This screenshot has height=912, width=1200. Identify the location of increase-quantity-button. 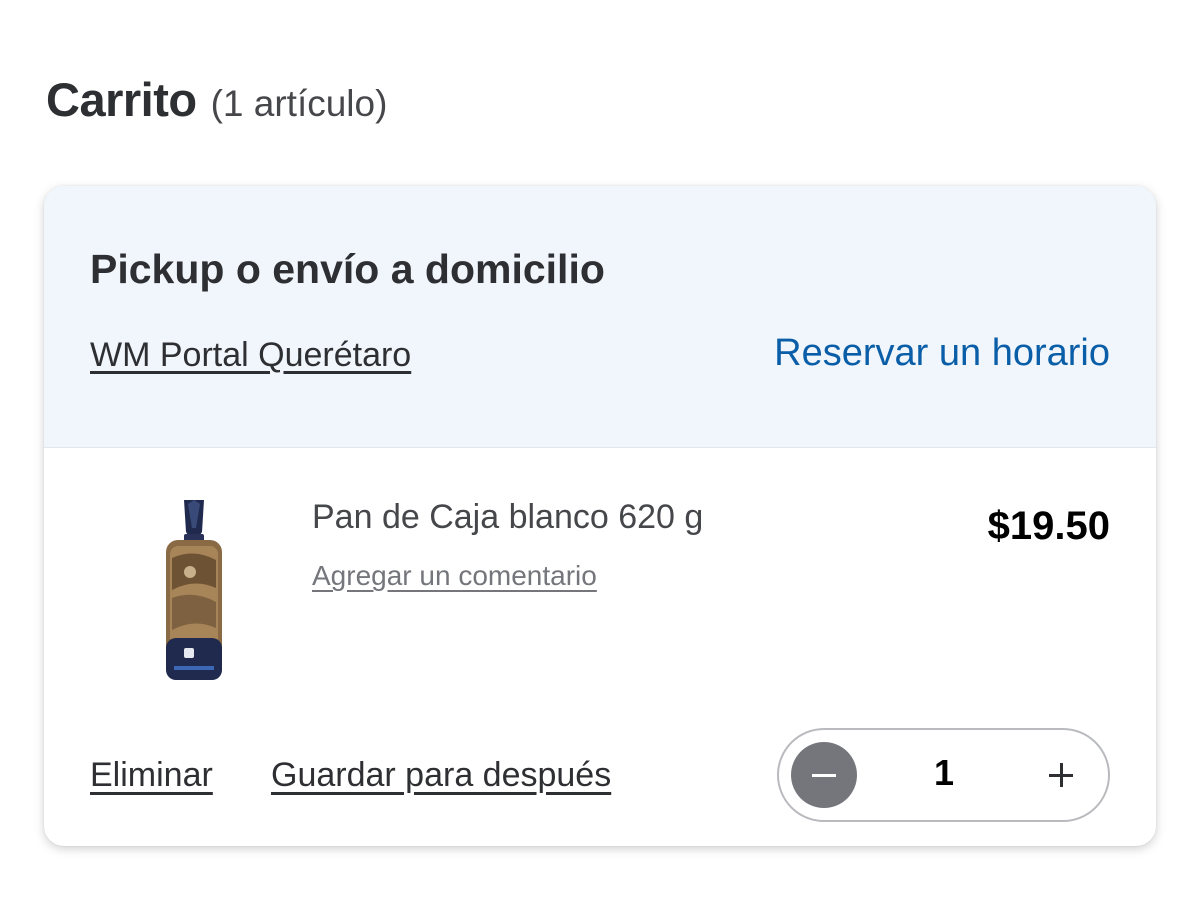
(1061, 775).